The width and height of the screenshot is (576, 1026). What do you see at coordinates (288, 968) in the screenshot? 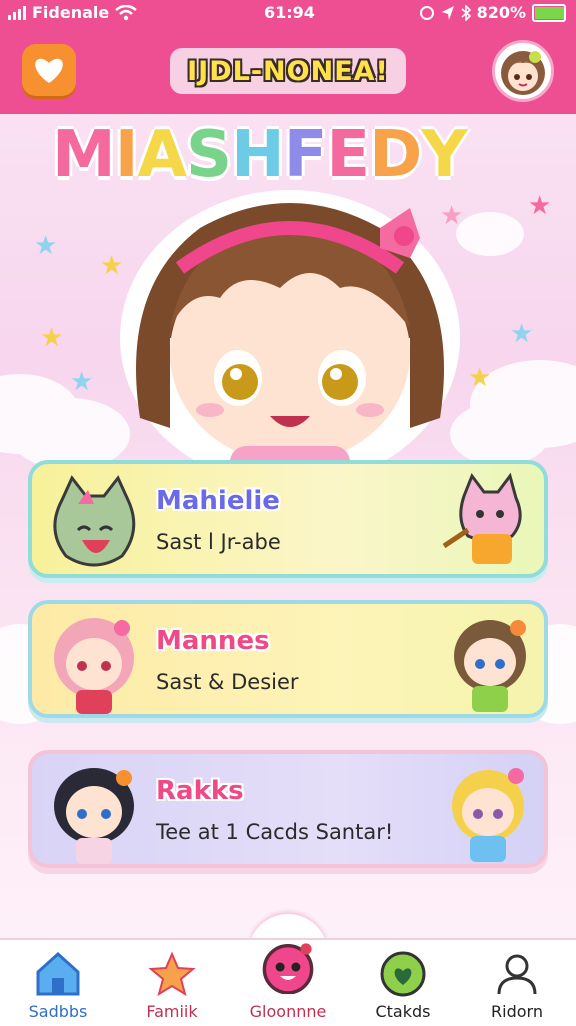
I see `character-face-icon` at bounding box center [288, 968].